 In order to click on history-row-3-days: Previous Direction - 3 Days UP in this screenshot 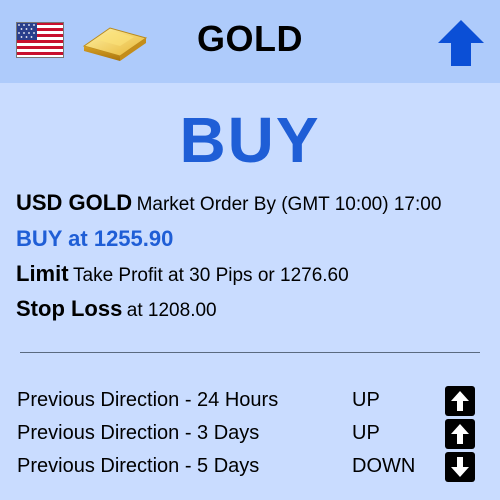, I will do `click(252, 434)`.